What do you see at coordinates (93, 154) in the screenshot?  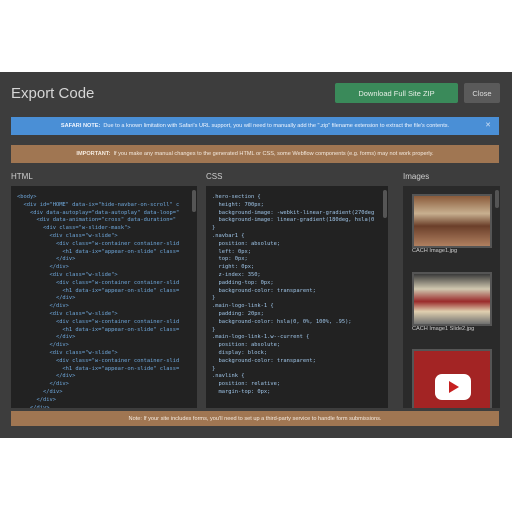 I see `important-label: IMPORTANT:` at bounding box center [93, 154].